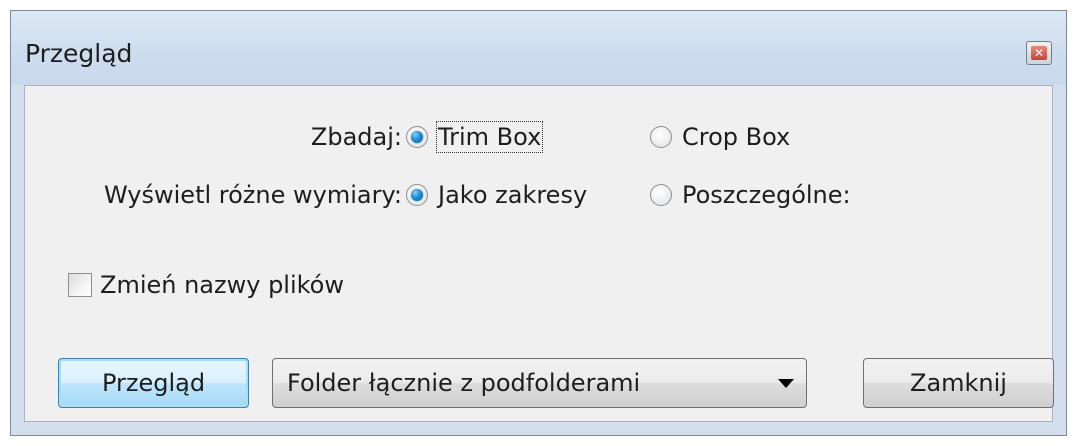  I want to click on chevron-down-icon, so click(786, 383).